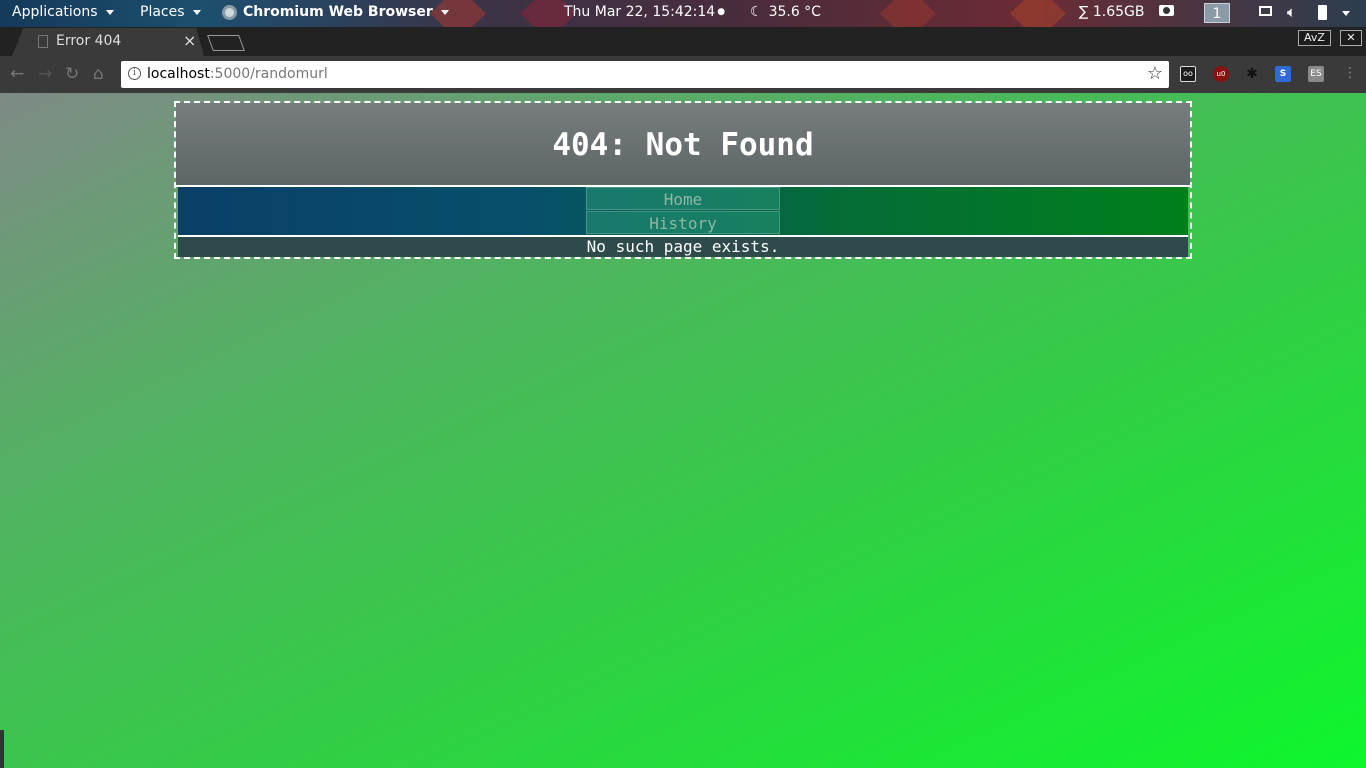 This screenshot has width=1366, height=768. I want to click on avz-button: AvZ, so click(1314, 38).